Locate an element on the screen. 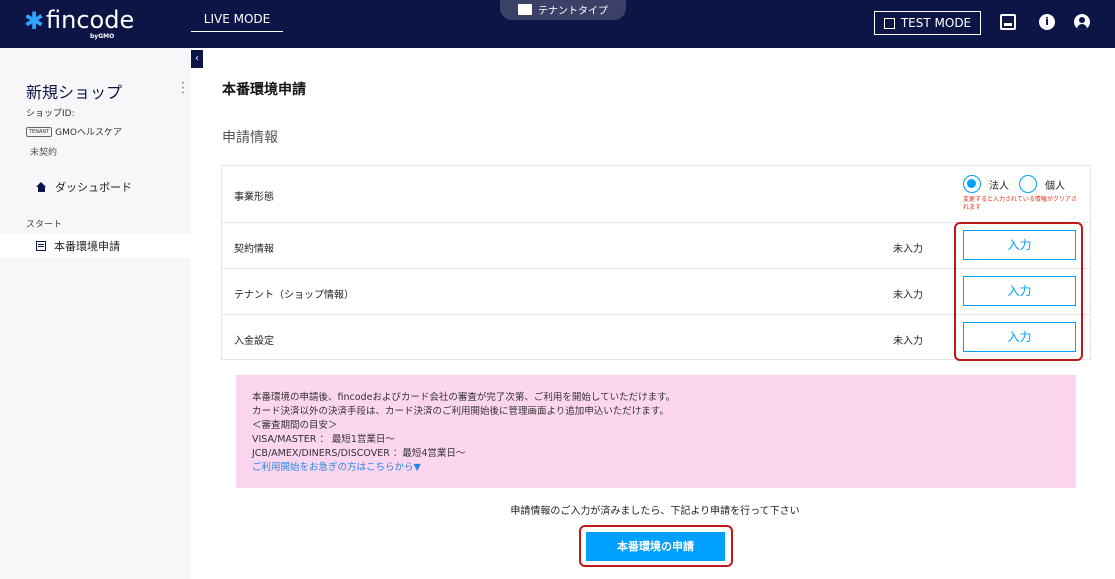 Image resolution: width=1115 pixels, height=579 pixels. fincode-logo-icon: ✱ is located at coordinates (34, 21).